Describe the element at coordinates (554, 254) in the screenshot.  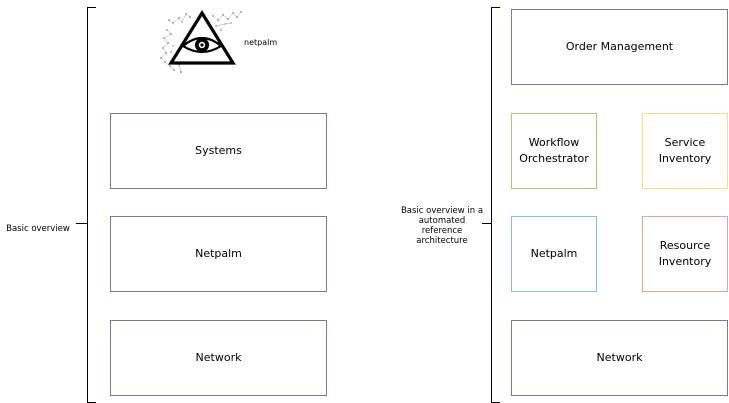
I see `netpalm-right-box: Netpalm` at that location.